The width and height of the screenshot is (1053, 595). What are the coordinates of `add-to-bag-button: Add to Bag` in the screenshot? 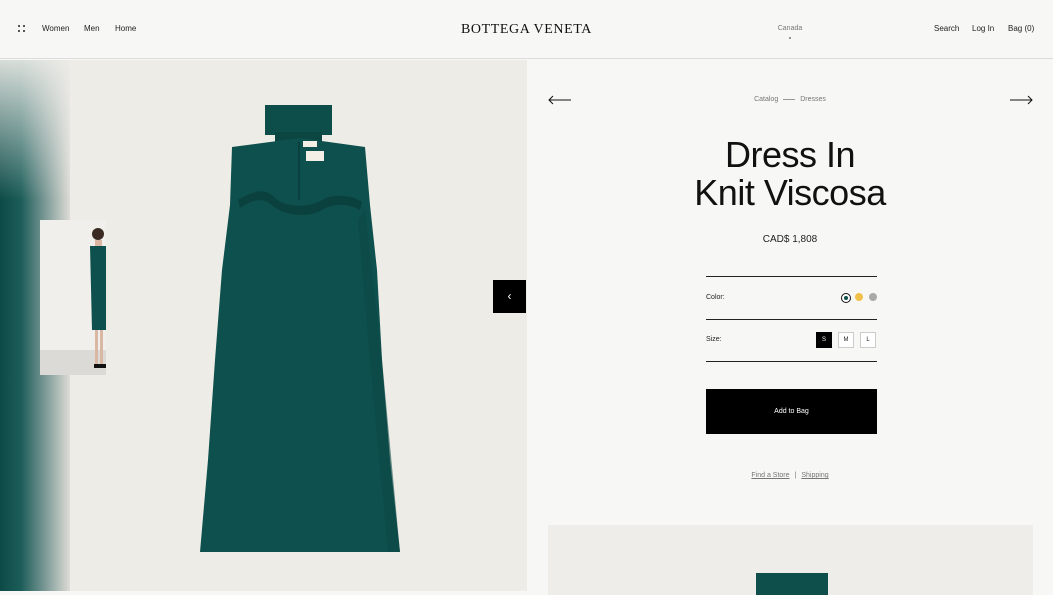 It's located at (791, 411).